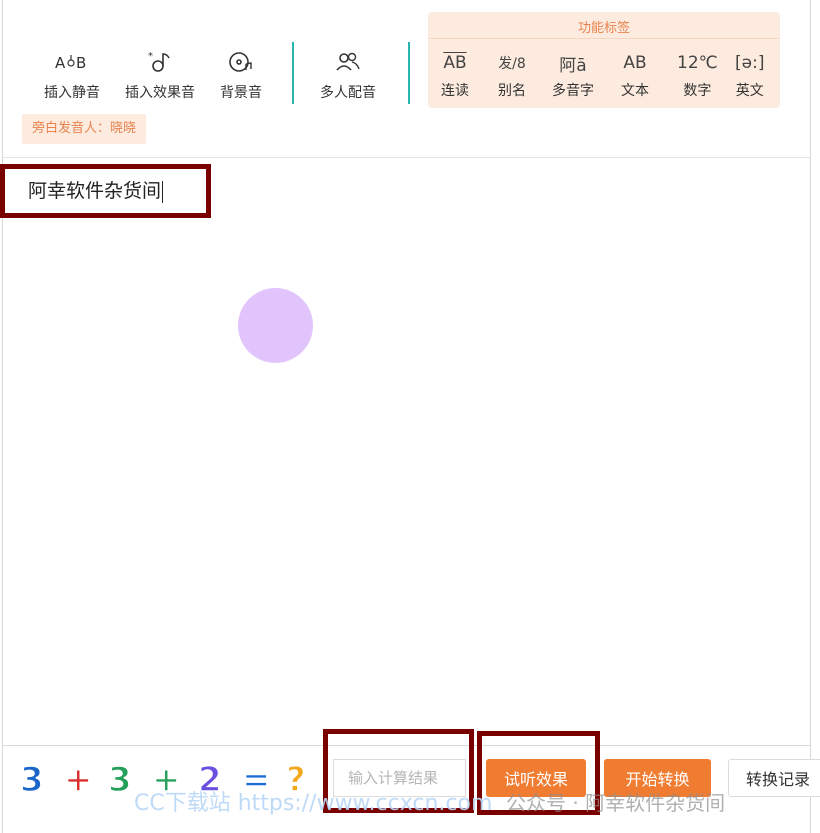 The image size is (820, 833). What do you see at coordinates (81, 63) in the screenshot?
I see `svg-text: B` at bounding box center [81, 63].